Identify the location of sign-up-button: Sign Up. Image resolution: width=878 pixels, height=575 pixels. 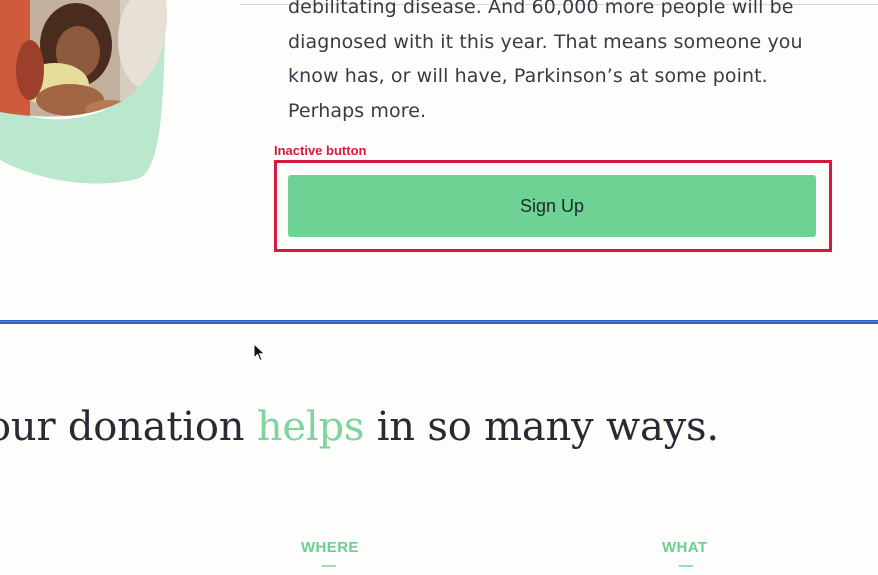
(552, 206).